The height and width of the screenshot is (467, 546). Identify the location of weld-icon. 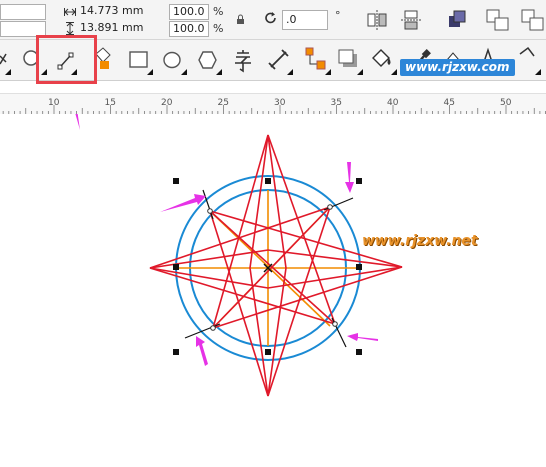
(498, 20).